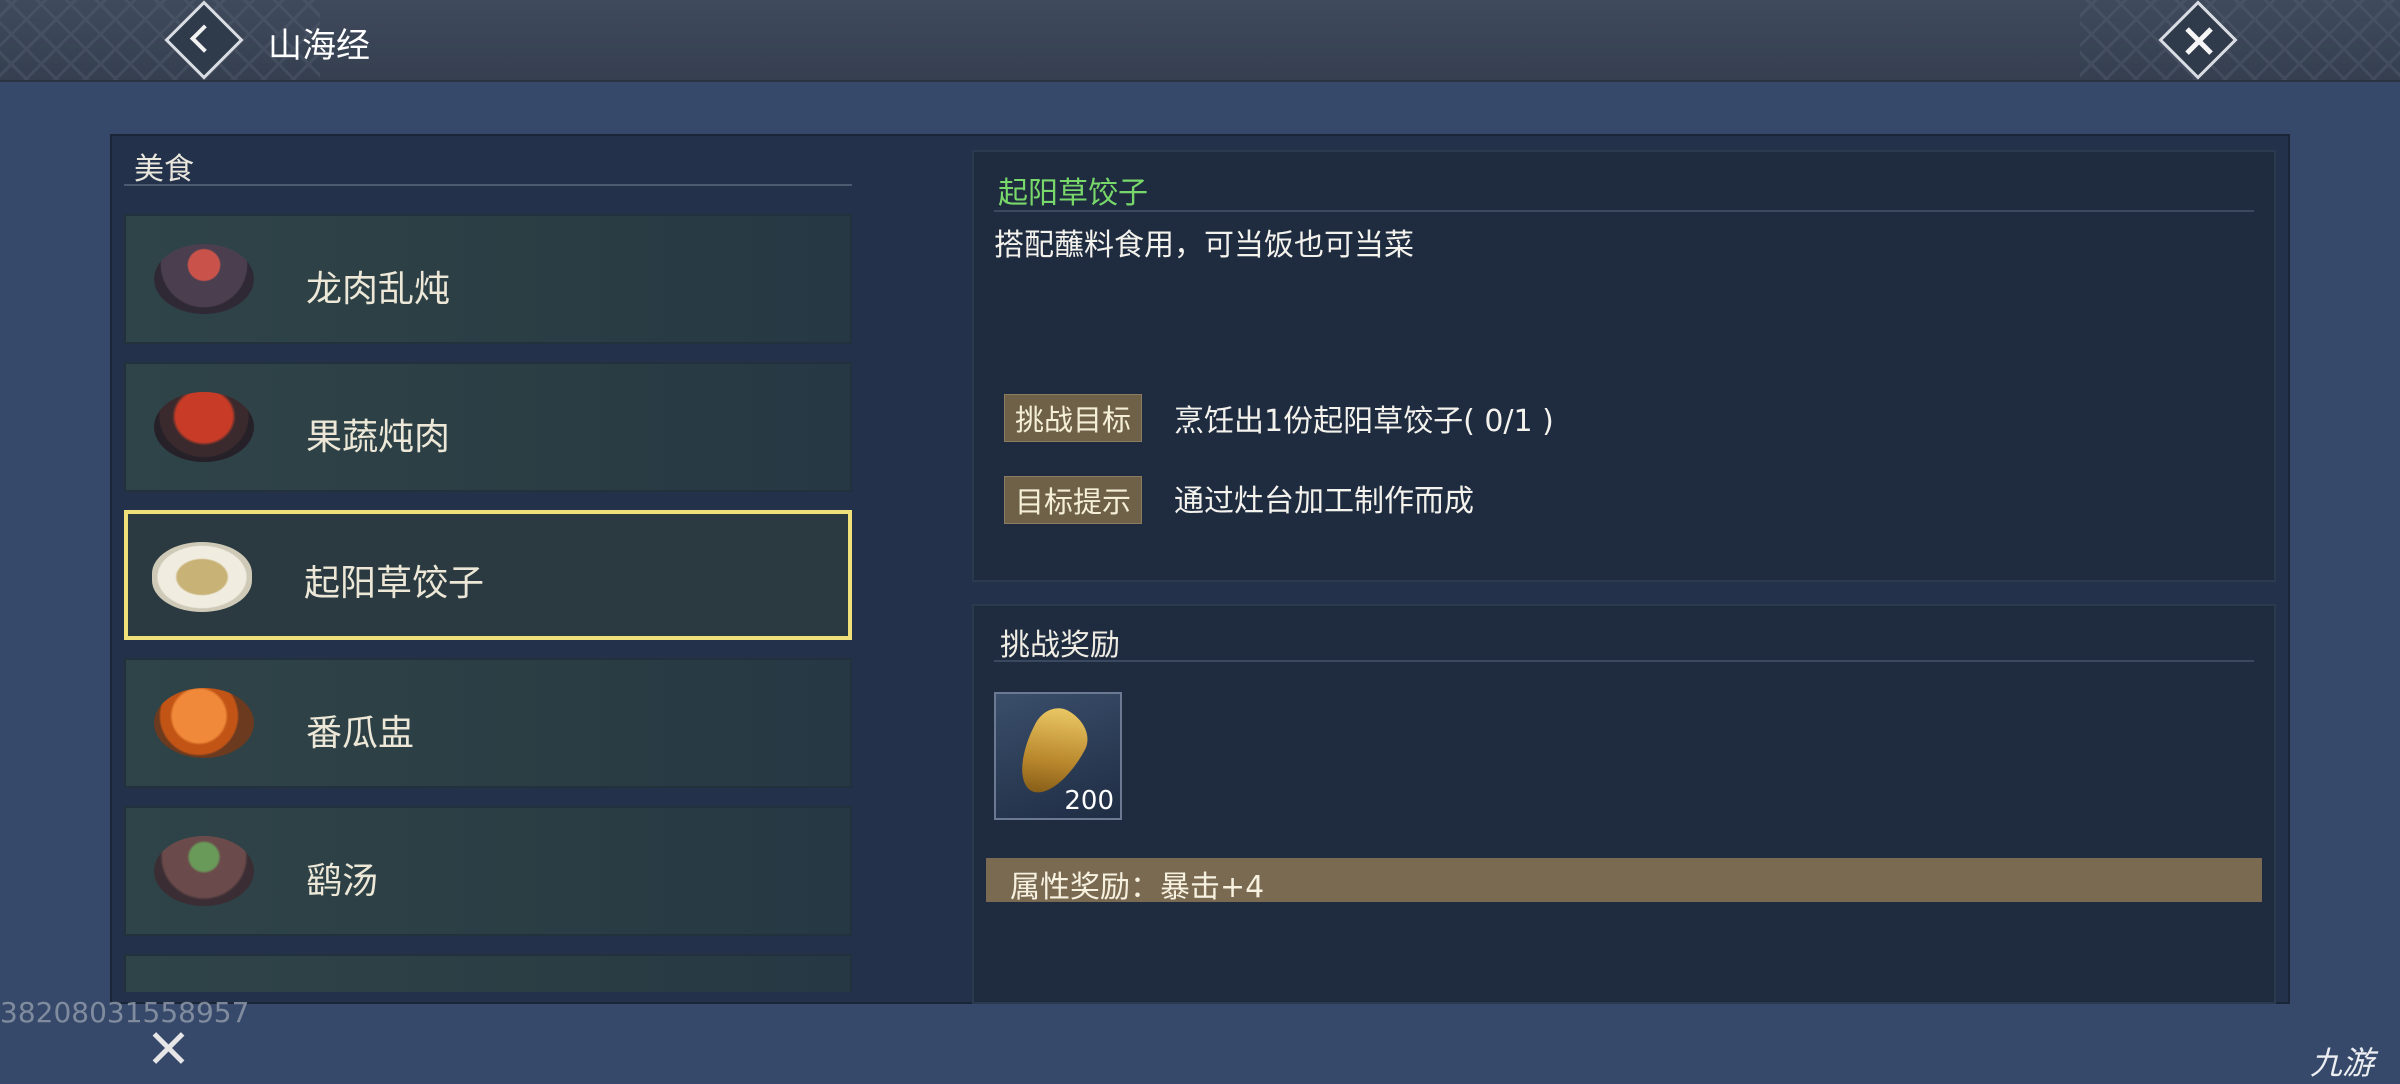 The image size is (2400, 1084). What do you see at coordinates (1137, 887) in the screenshot?
I see `attribute-text: 属性奖励：暴击+4` at bounding box center [1137, 887].